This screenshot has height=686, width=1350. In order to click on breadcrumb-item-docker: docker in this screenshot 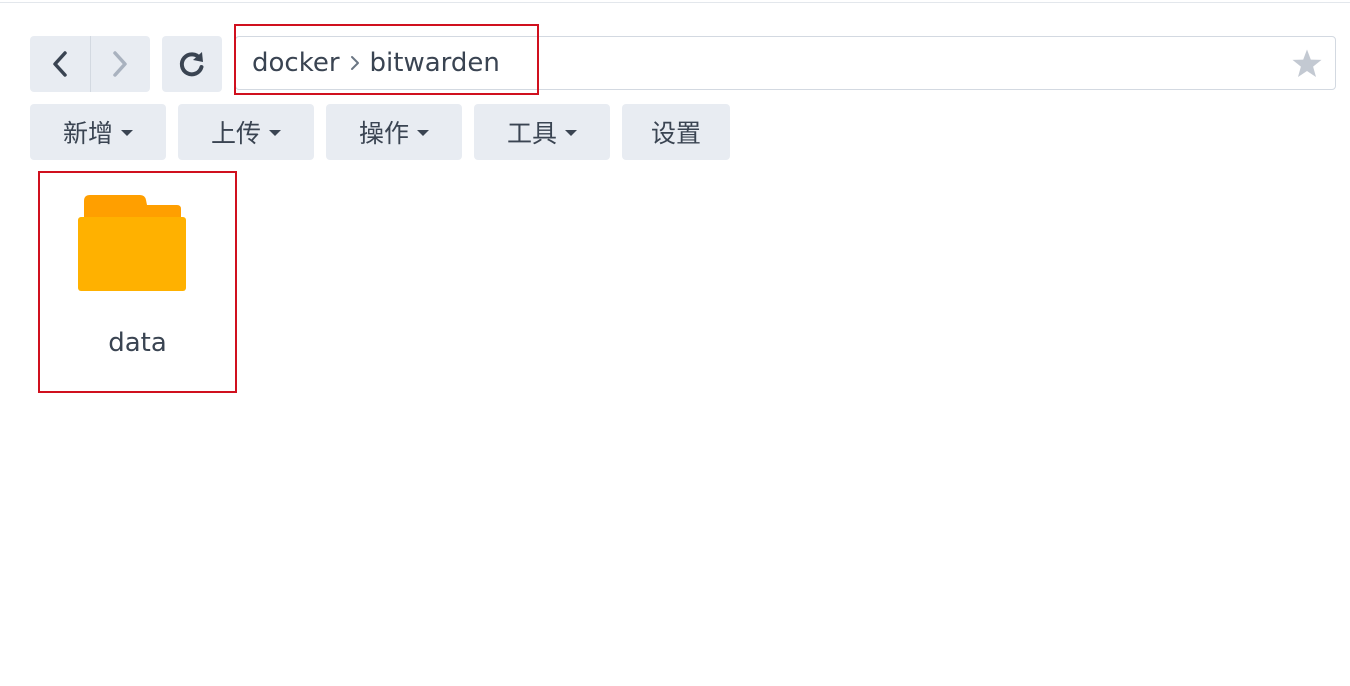, I will do `click(296, 63)`.